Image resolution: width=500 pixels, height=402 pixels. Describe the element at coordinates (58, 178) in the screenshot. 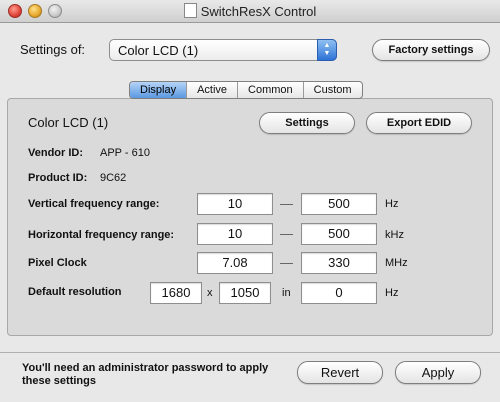

I see `product-id-label: Product ID:` at that location.